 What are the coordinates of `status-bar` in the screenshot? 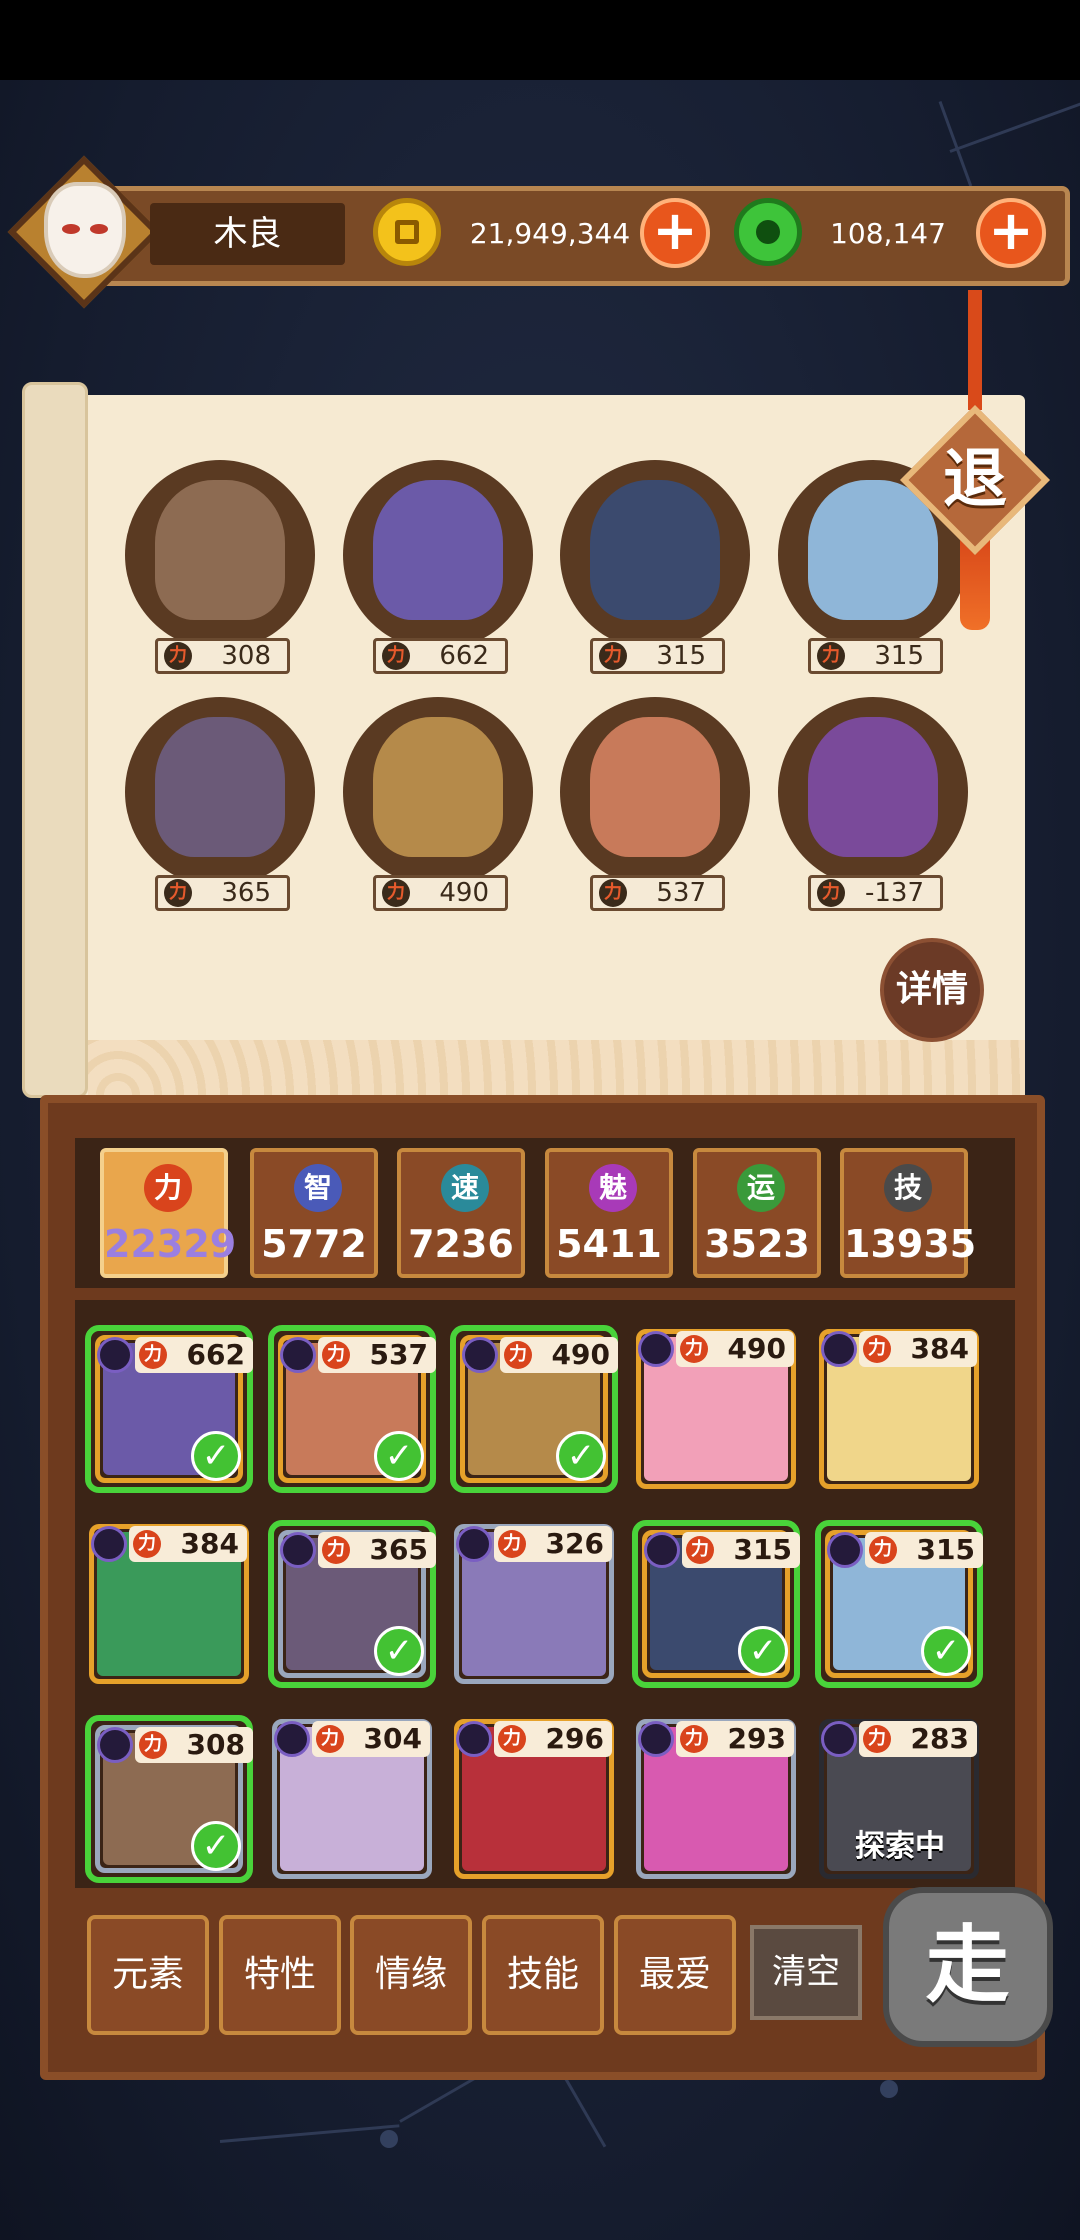 It's located at (540, 40).